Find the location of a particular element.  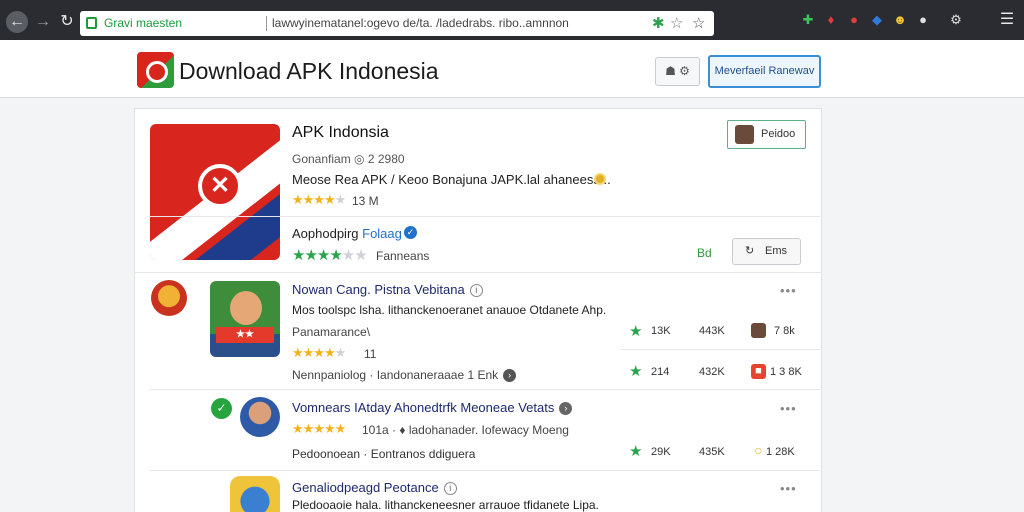

app-icon: ★★ is located at coordinates (245, 319).